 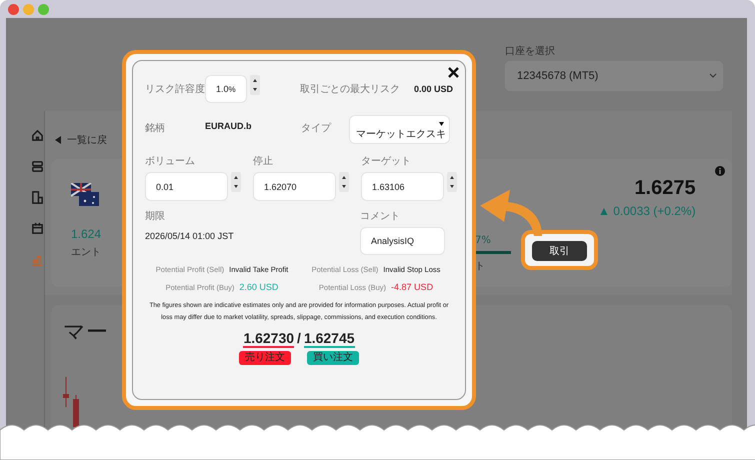 What do you see at coordinates (316, 128) in the screenshot?
I see `type-label: タイプ` at bounding box center [316, 128].